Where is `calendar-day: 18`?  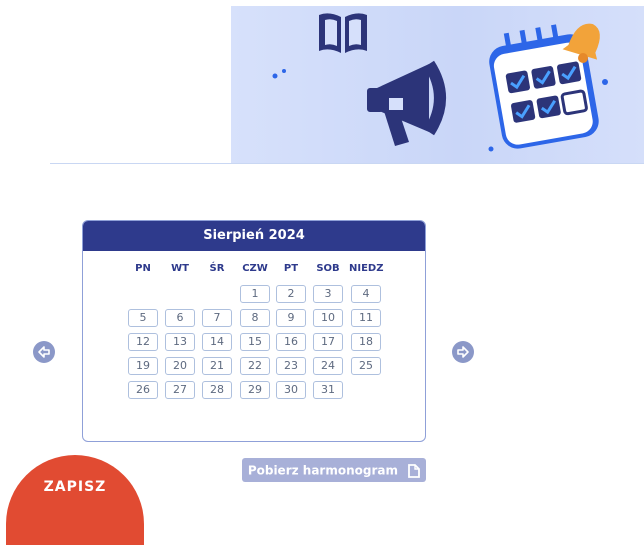
calendar-day: 18 is located at coordinates (366, 342).